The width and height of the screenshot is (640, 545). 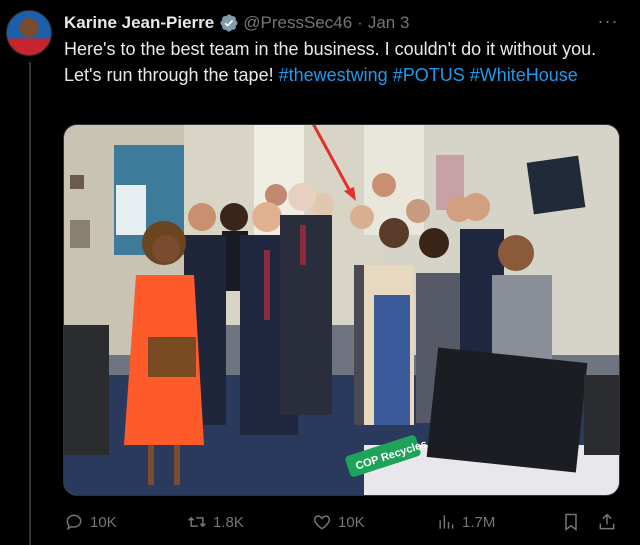 I want to click on reply-icon, so click(x=74, y=522).